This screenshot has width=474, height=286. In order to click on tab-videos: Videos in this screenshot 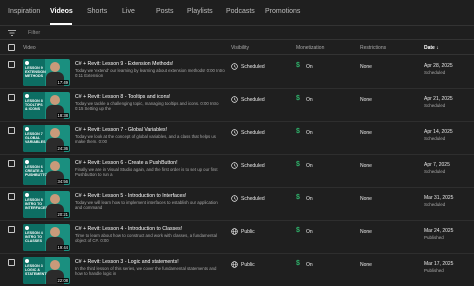, I will do `click(61, 11)`.